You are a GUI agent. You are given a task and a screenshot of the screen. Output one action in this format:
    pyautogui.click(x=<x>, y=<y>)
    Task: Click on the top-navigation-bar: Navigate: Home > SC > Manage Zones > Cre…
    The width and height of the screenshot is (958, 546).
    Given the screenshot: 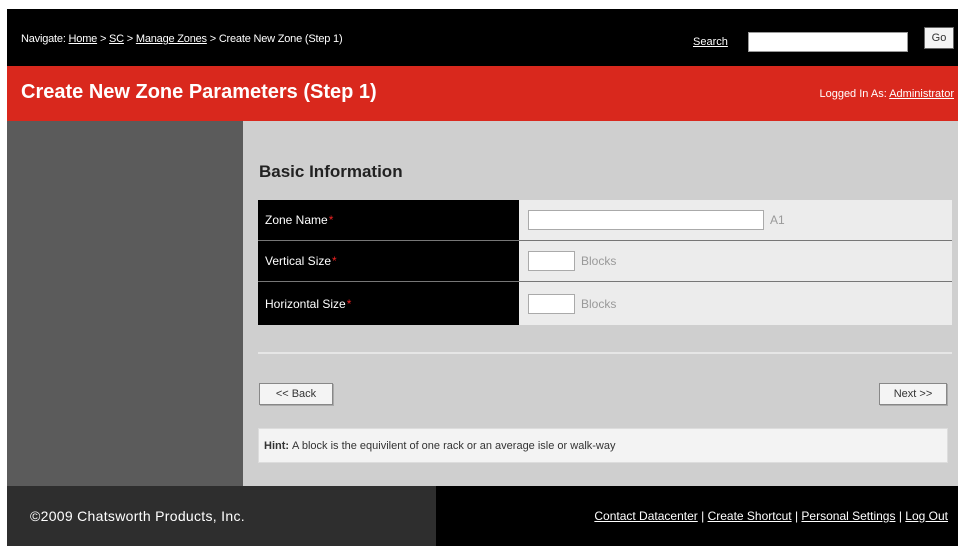 What is the action you would take?
    pyautogui.click(x=482, y=37)
    